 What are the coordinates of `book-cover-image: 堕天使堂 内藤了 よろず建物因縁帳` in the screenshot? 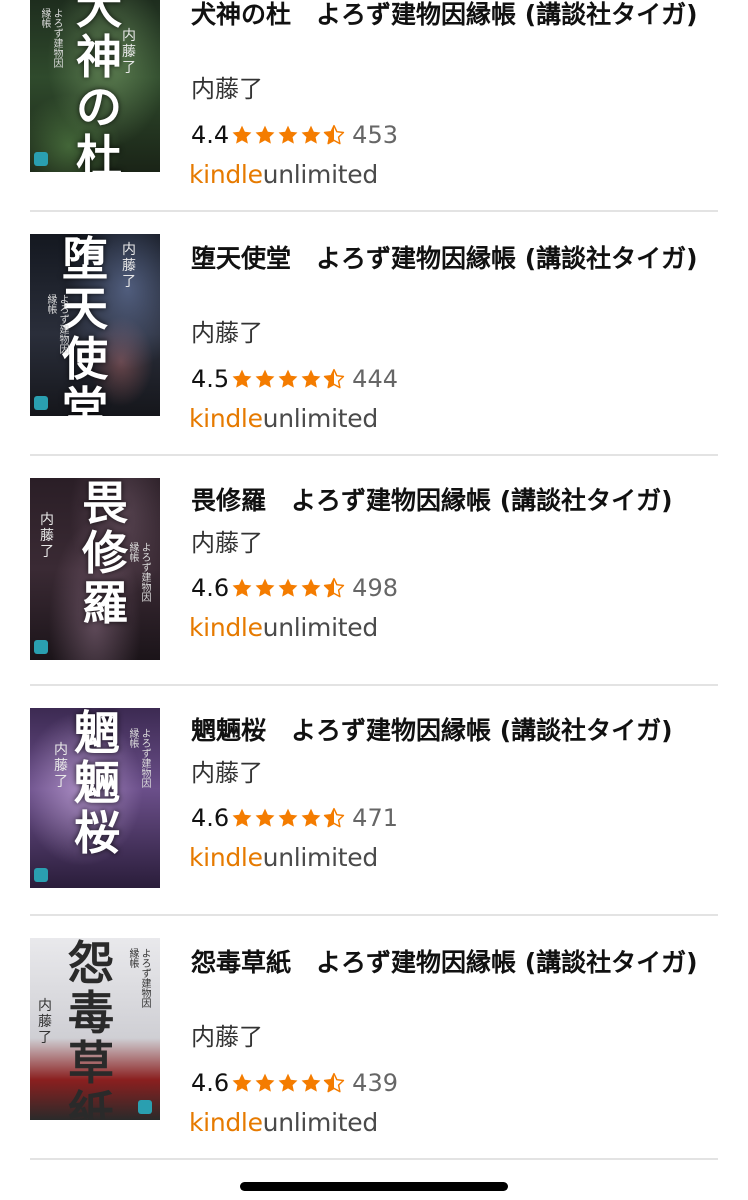 It's located at (95, 325).